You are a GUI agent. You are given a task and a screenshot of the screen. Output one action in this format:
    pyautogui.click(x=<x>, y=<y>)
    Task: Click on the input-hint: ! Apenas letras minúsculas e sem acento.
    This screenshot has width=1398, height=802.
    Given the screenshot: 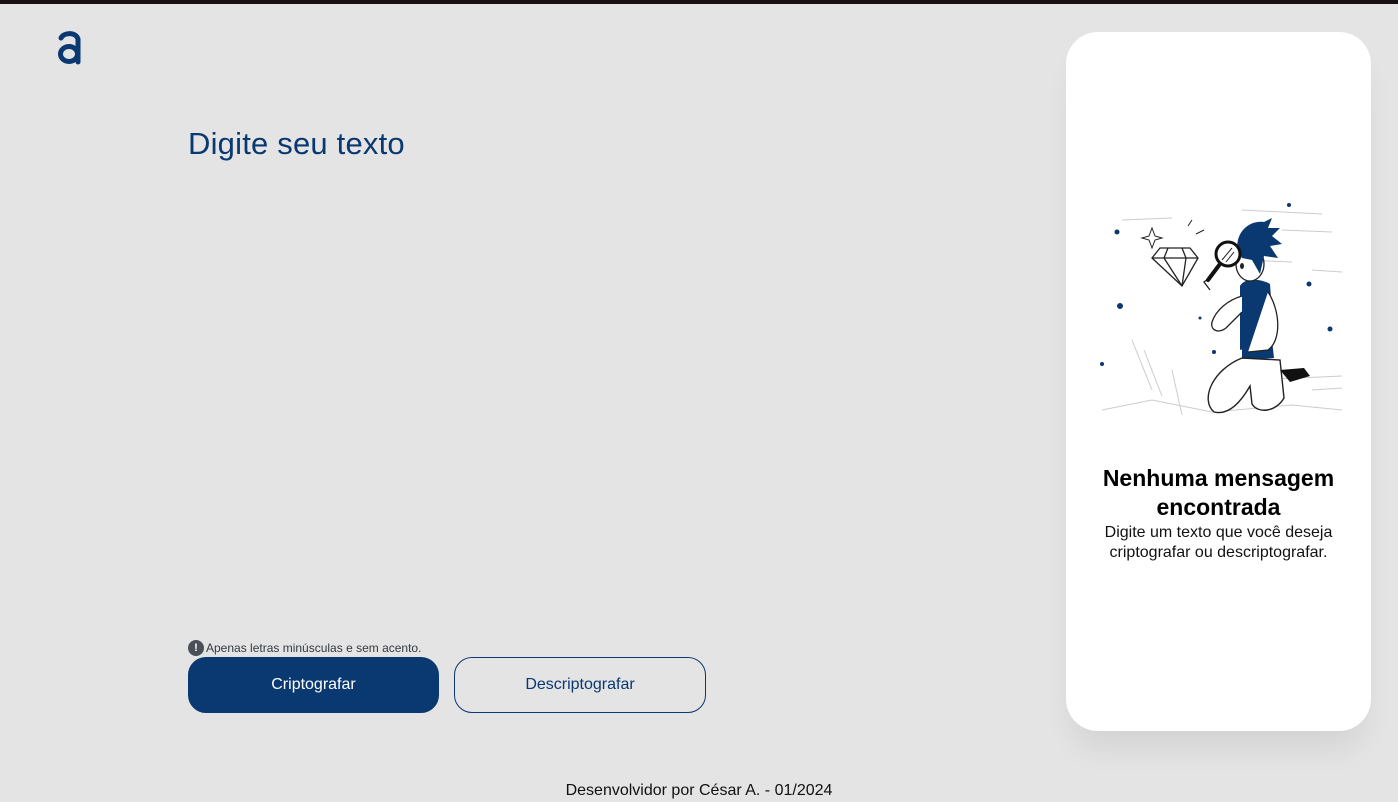 What is the action you would take?
    pyautogui.click(x=304, y=648)
    